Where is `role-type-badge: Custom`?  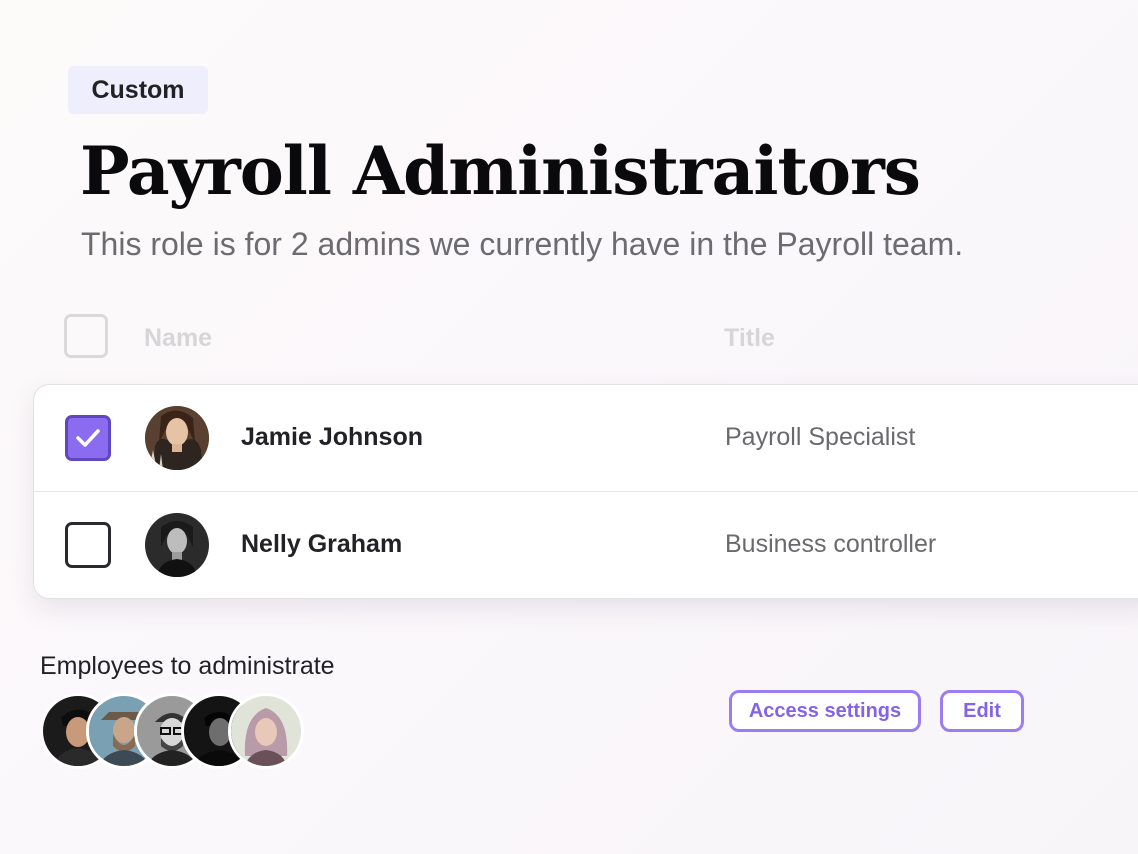
role-type-badge: Custom is located at coordinates (138, 90).